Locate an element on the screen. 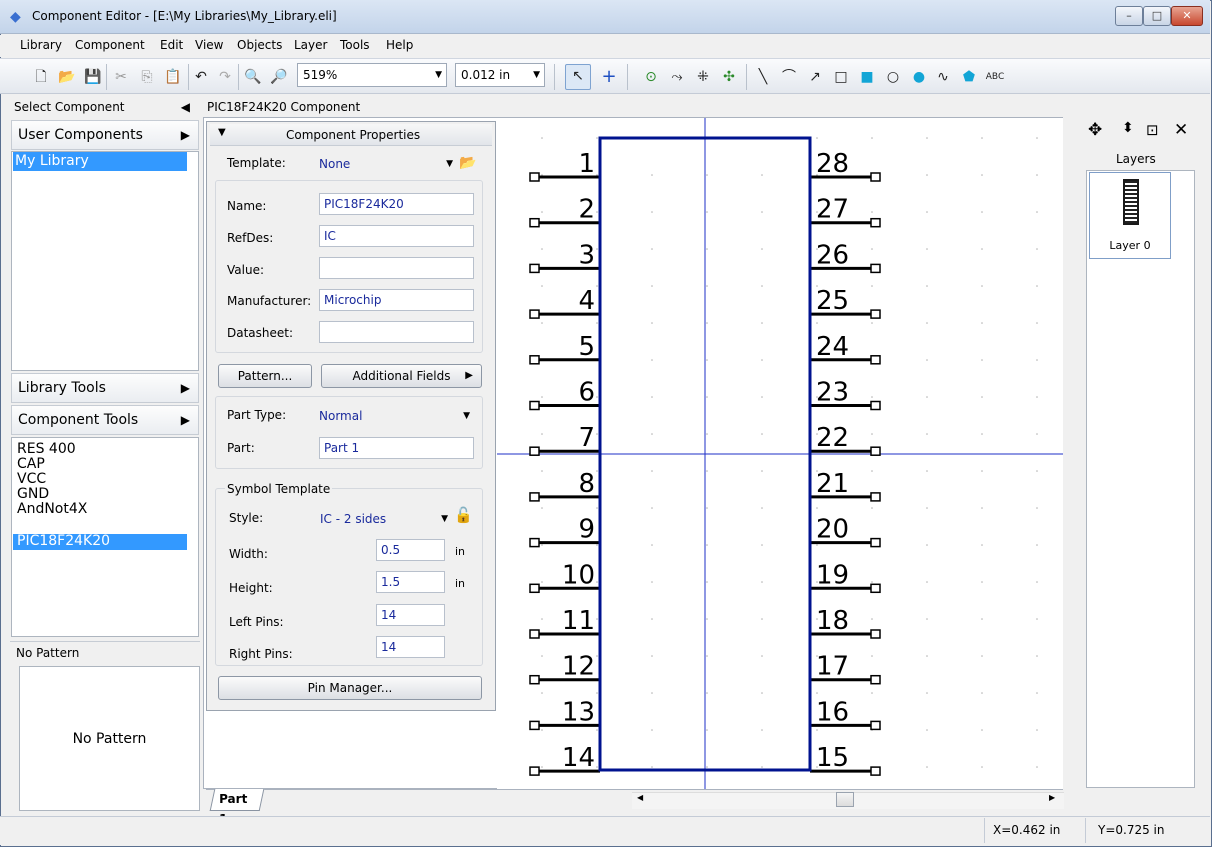  layer-thumb: Layer 0 is located at coordinates (1130, 215).